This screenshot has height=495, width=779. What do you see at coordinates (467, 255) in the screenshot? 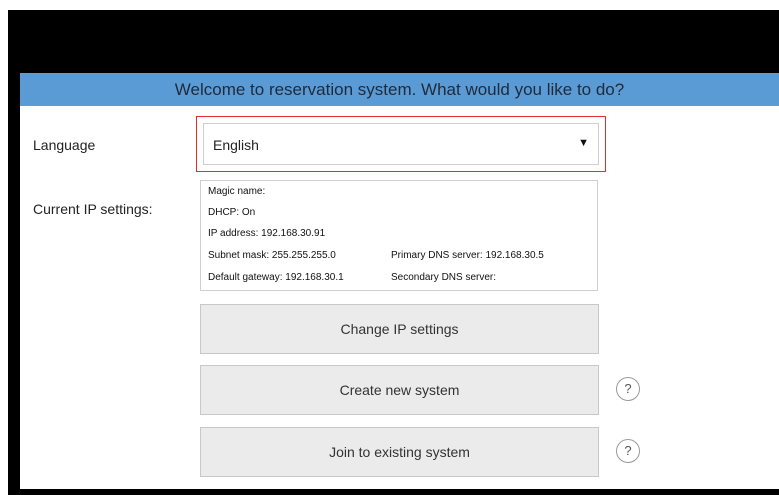
I see `primary-dns-text: Primary DNS server: 192.168.30.5` at bounding box center [467, 255].